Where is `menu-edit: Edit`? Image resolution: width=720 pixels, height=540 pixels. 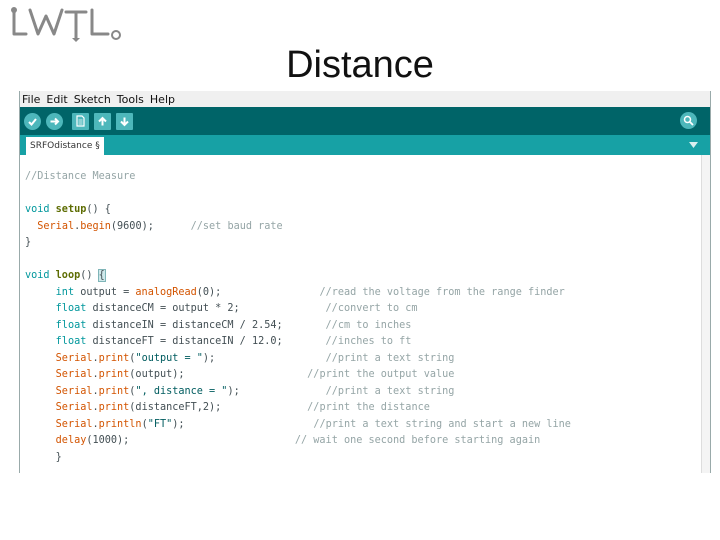 menu-edit: Edit is located at coordinates (56, 99).